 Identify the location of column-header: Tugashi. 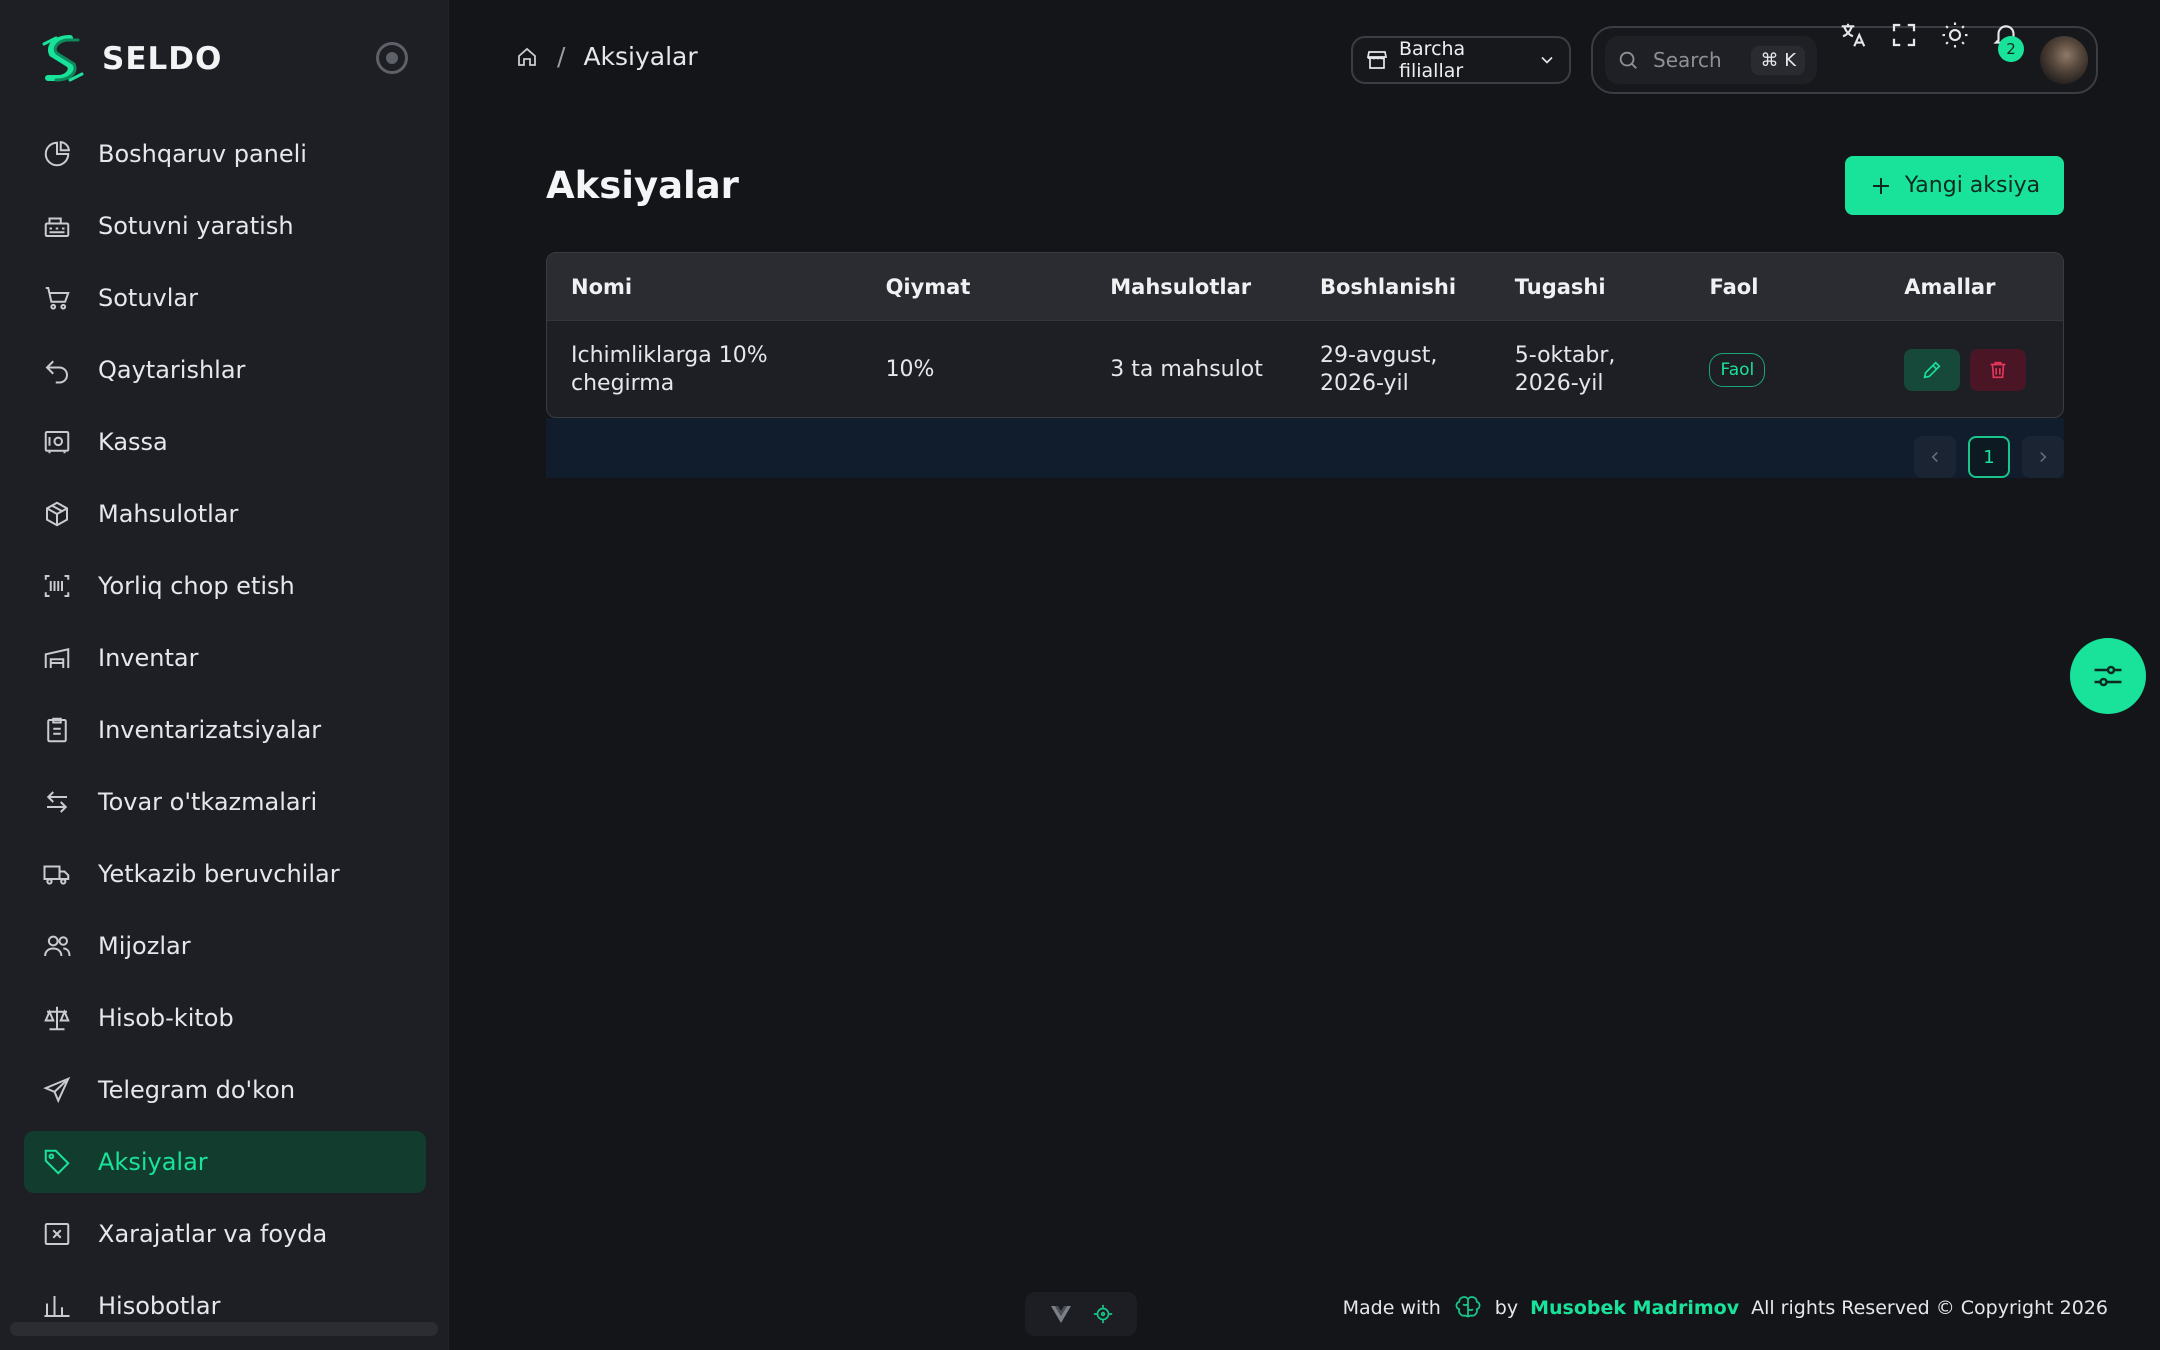
(1588, 287).